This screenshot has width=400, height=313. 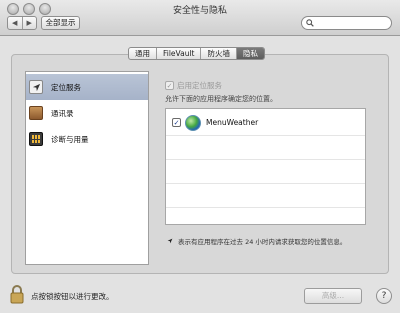 What do you see at coordinates (221, 99) in the screenshot?
I see `location-description: 允许下面的应用程序确定您的位置。` at bounding box center [221, 99].